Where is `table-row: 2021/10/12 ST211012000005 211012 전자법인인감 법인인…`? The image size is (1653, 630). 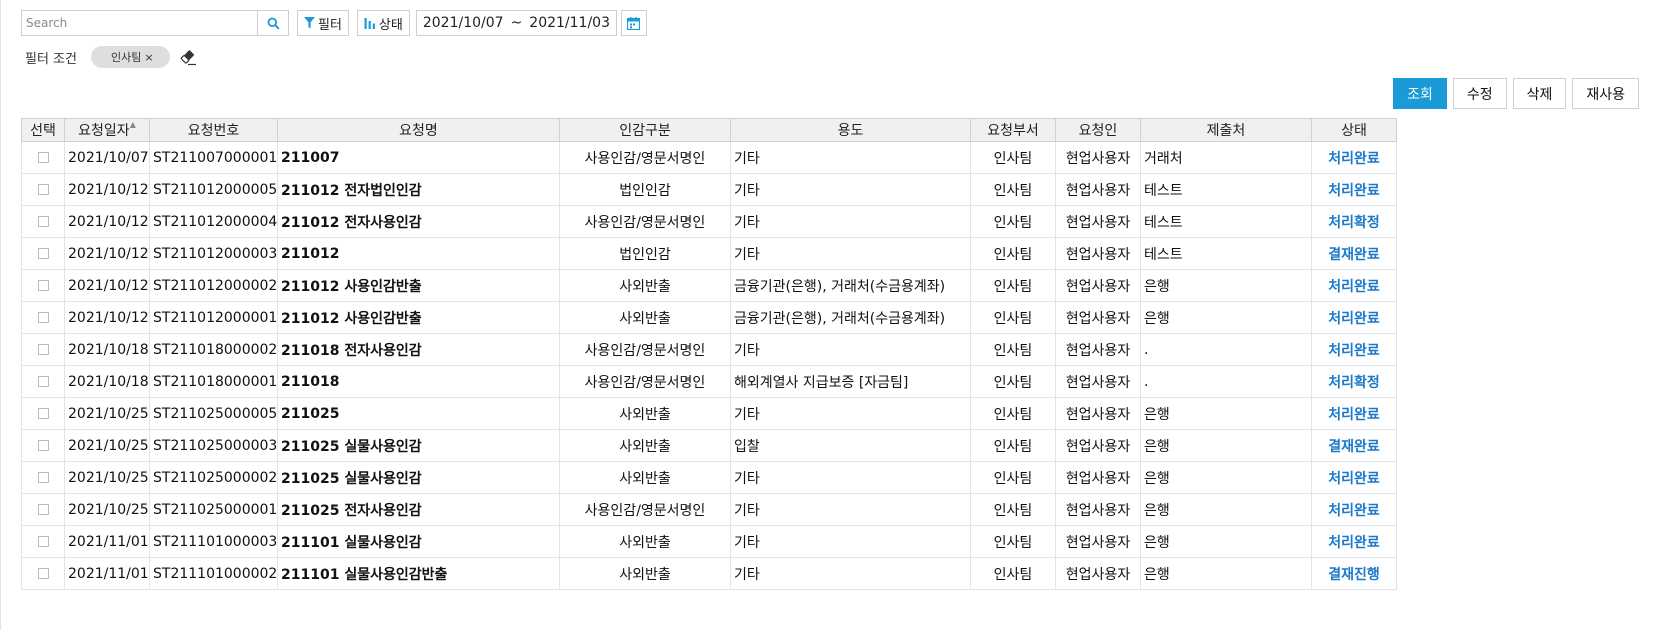 table-row: 2021/10/12 ST211012000005 211012 전자법인인감 법인인… is located at coordinates (709, 189).